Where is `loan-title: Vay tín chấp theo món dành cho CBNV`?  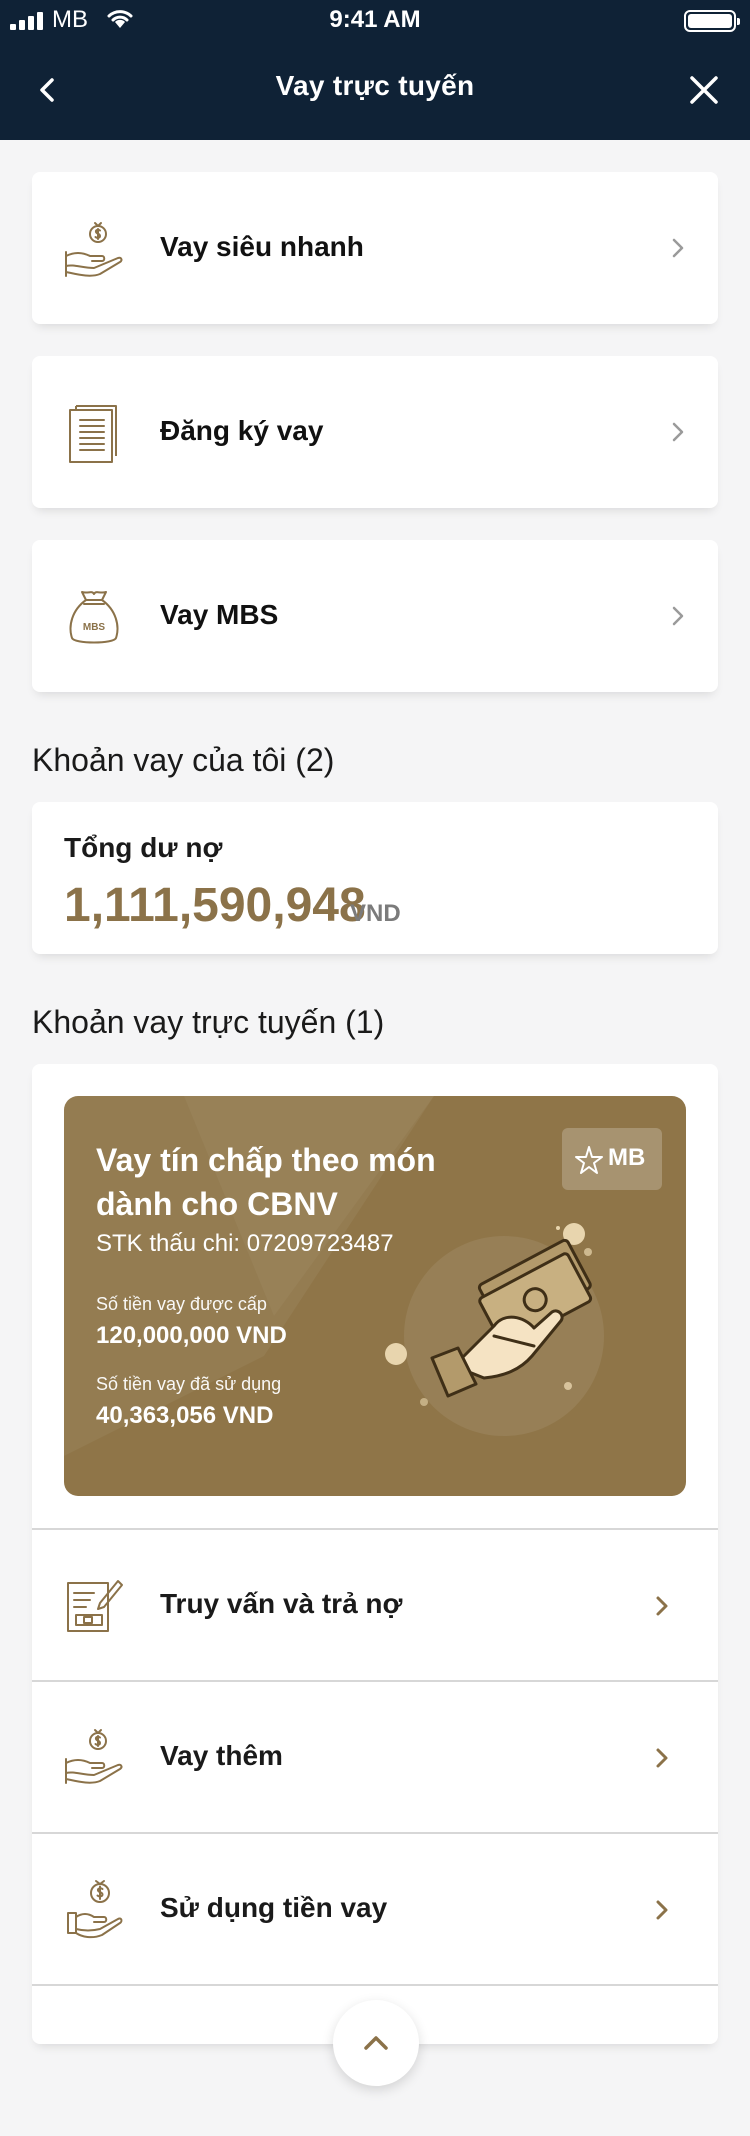 loan-title: Vay tín chấp theo món dành cho CBNV is located at coordinates (266, 1182).